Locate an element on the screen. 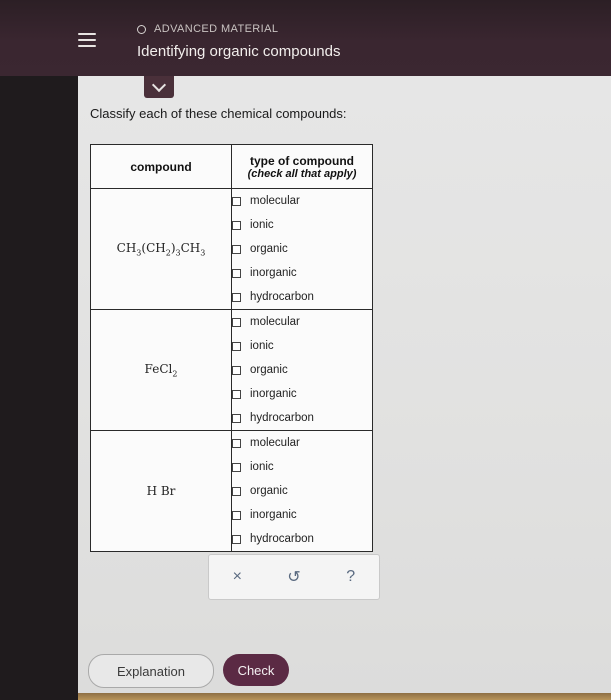 The image size is (611, 700). chevron-down-icon is located at coordinates (159, 85).